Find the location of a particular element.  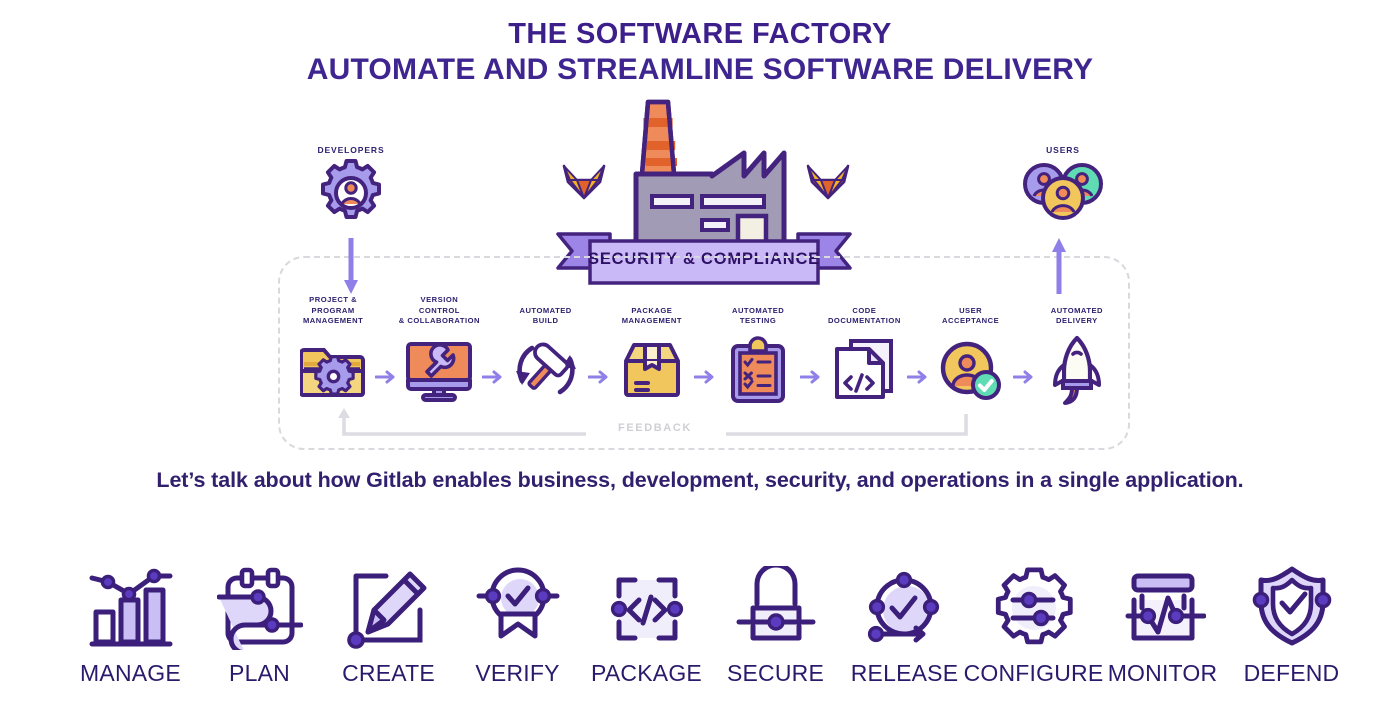

clock-check-arrow-icon is located at coordinates (905, 608).